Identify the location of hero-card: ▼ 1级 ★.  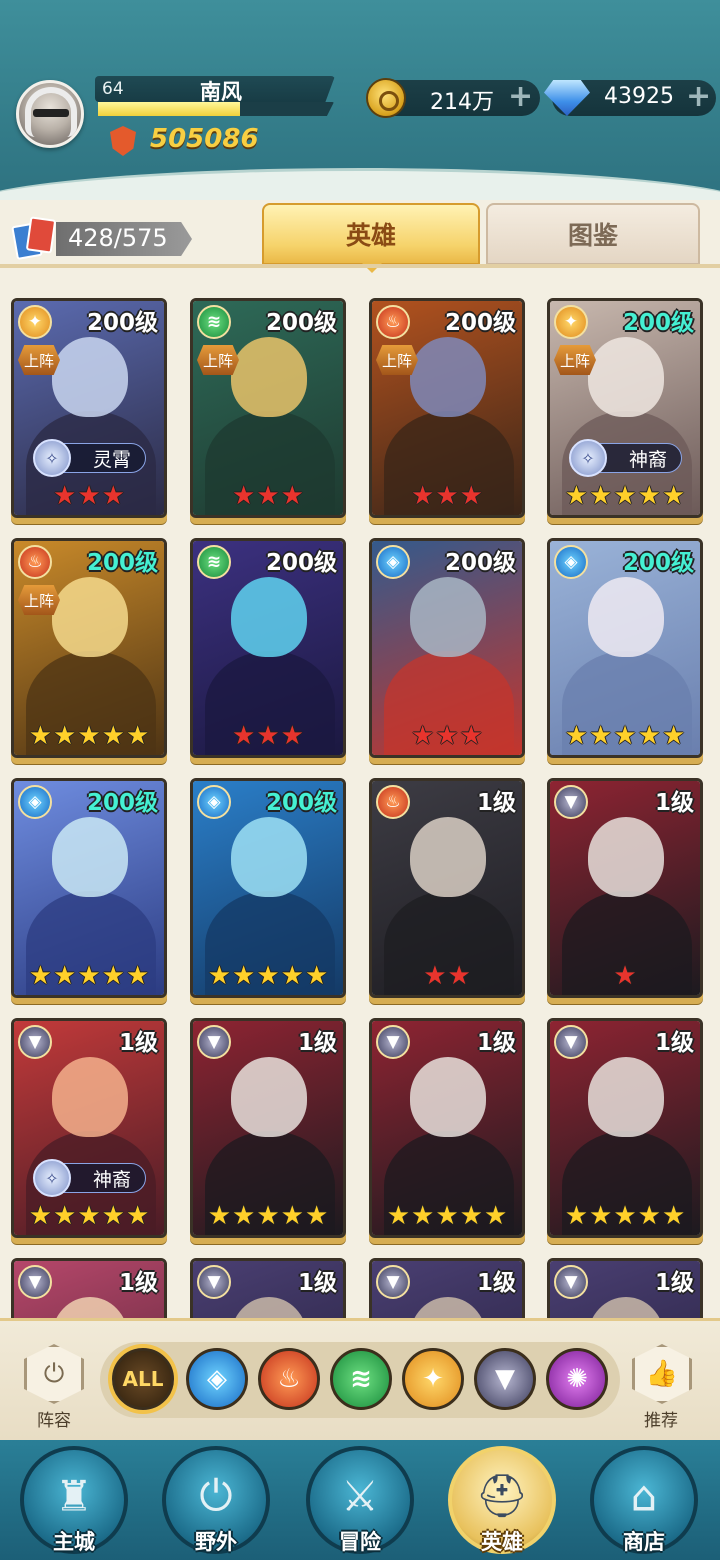
(625, 888).